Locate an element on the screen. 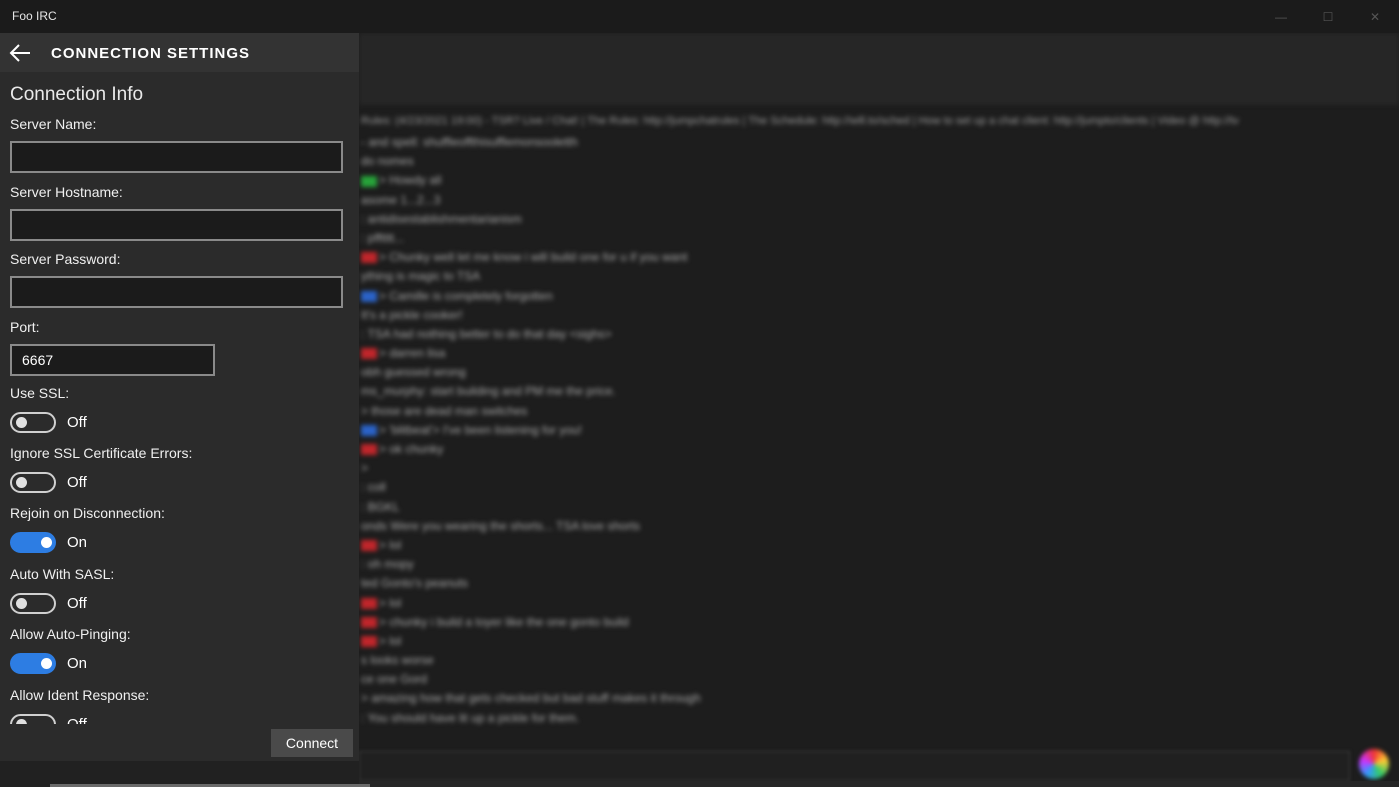 The height and width of the screenshot is (787, 1399). server-hostname-input is located at coordinates (176, 225).